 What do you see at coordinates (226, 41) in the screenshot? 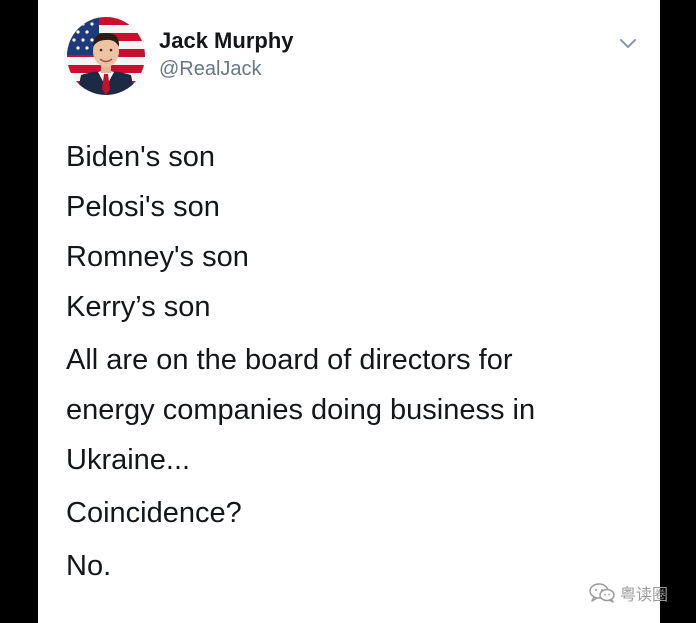
I see `author-name: Jack Murphy` at bounding box center [226, 41].